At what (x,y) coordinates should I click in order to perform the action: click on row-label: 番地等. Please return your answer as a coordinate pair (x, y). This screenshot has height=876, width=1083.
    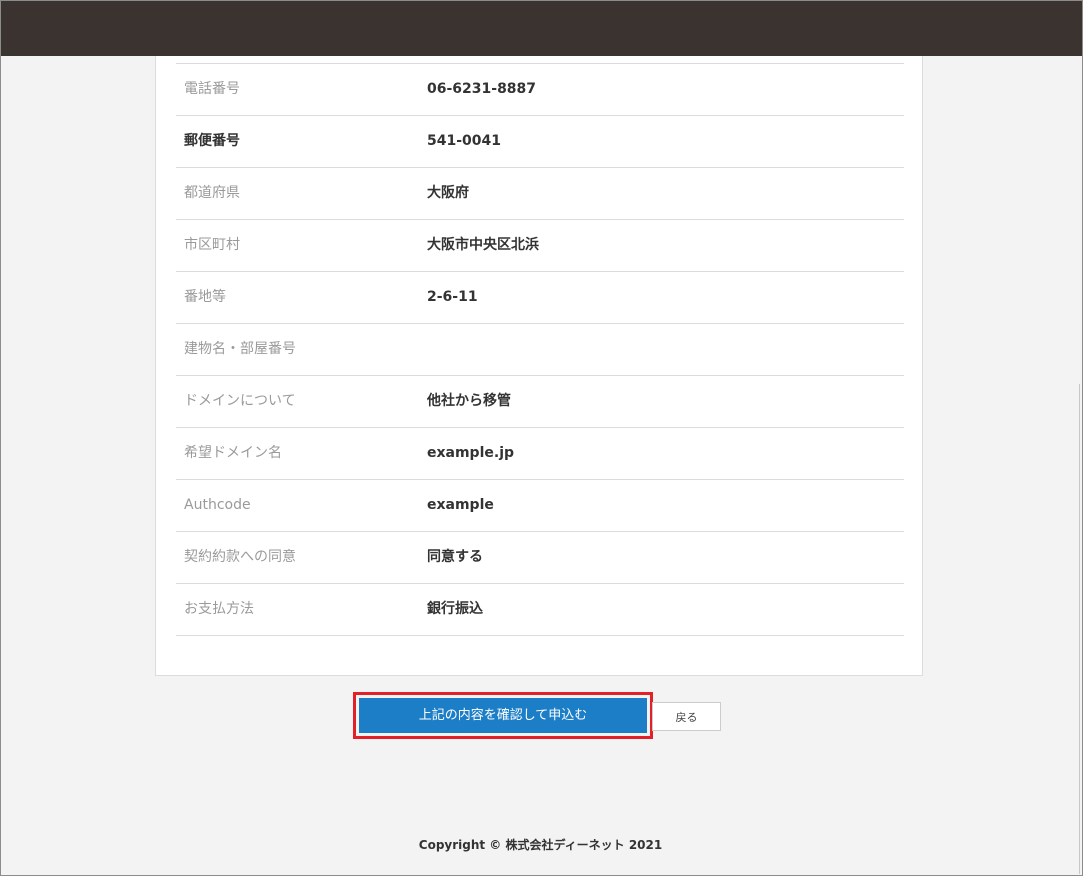
    Looking at the image, I should click on (205, 297).